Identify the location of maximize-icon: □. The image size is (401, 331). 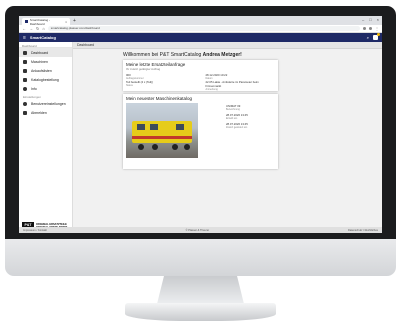
(370, 19).